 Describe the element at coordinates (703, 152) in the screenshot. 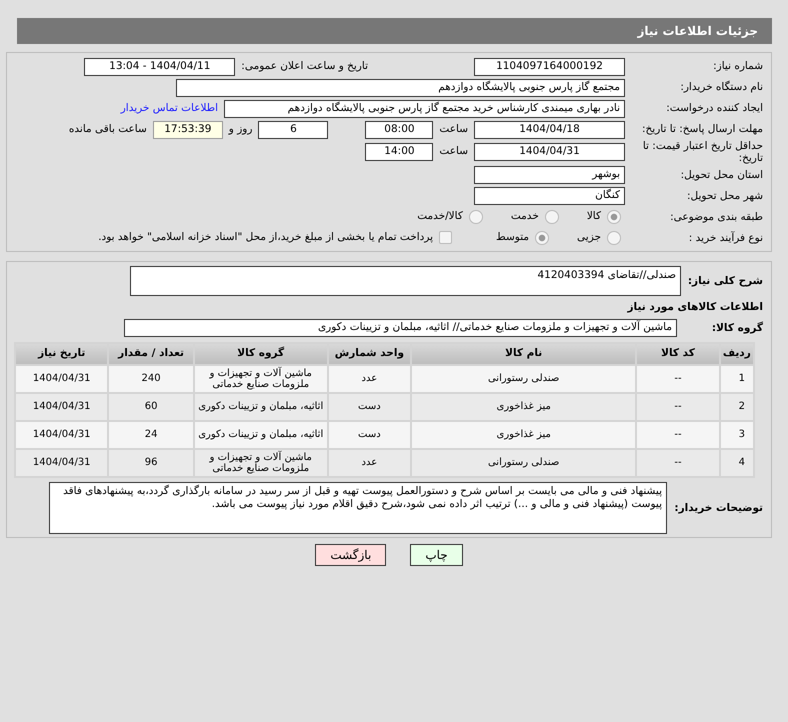

I see `field-label: حداقل تاریخ اعتبار قیمت: تا تاریخ:` at that location.